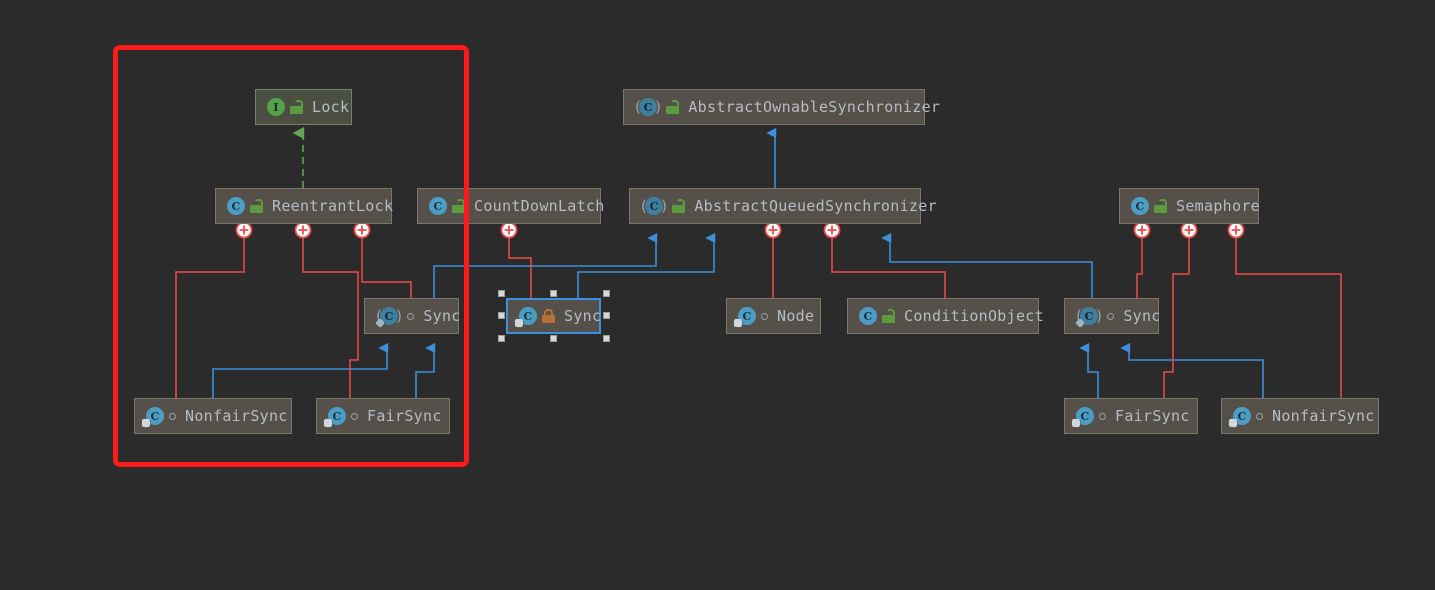  Describe the element at coordinates (520, 265) in the screenshot. I see `edge-countdownlatch-inner-sync` at that location.